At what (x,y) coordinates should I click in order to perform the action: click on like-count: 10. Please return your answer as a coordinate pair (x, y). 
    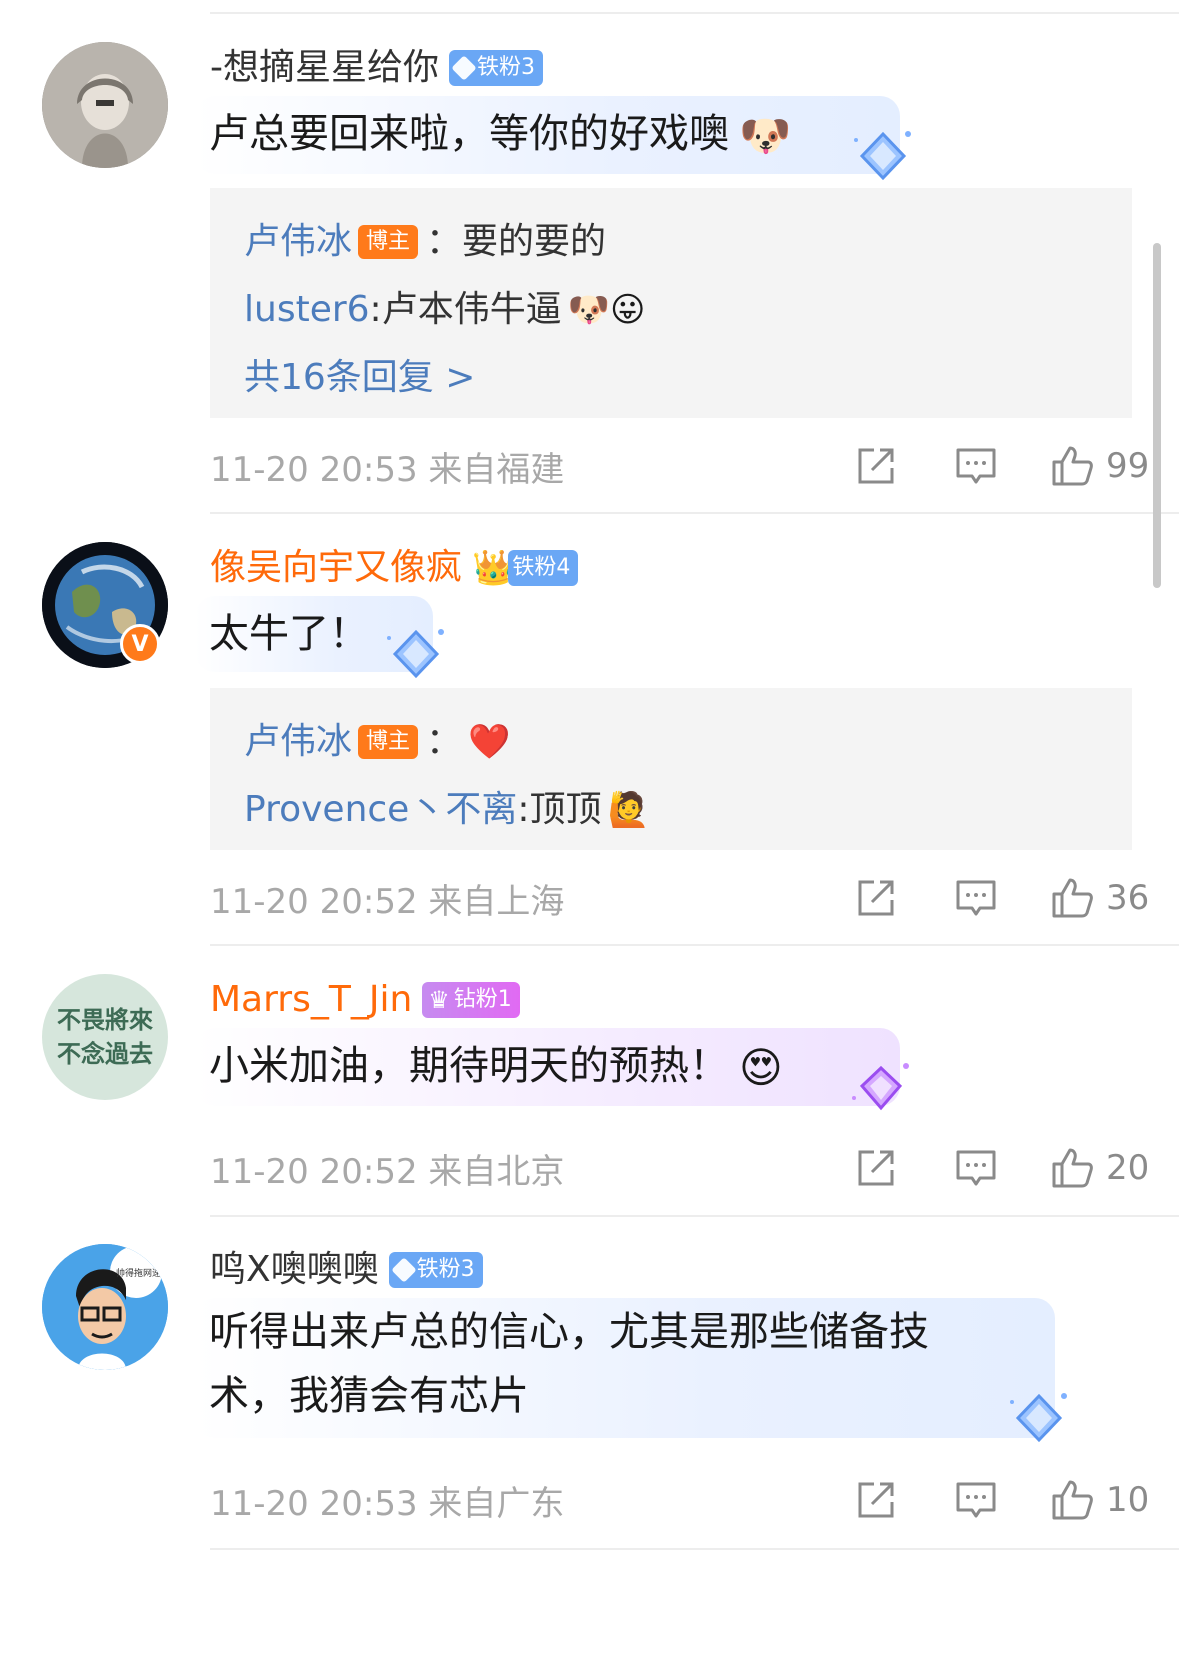
    Looking at the image, I should click on (1128, 1500).